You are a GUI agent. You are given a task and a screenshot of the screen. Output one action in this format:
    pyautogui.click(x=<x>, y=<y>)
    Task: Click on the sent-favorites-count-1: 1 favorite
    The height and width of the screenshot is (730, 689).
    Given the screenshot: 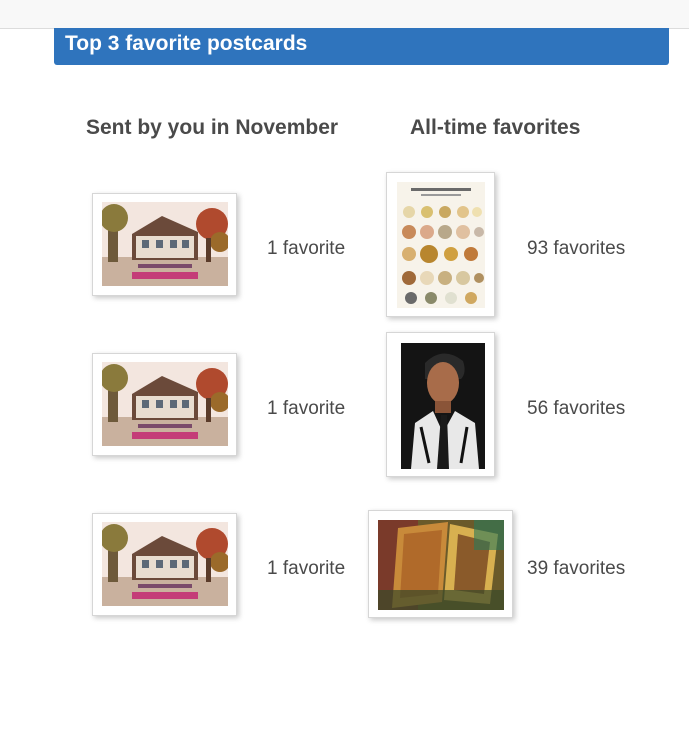 What is the action you would take?
    pyautogui.click(x=306, y=248)
    